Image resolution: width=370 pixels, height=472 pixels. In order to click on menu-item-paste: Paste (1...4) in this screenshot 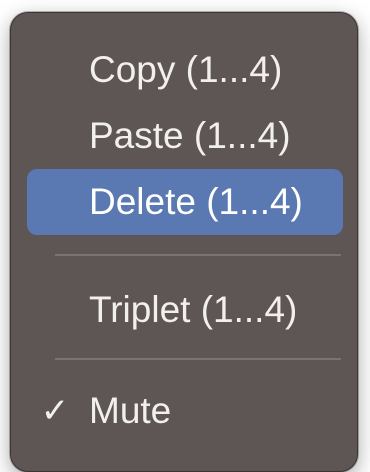, I will do `click(185, 136)`.